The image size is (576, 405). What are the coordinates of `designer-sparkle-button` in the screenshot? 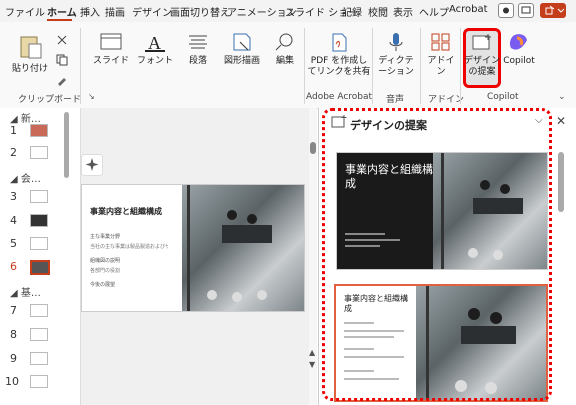 It's located at (92, 165).